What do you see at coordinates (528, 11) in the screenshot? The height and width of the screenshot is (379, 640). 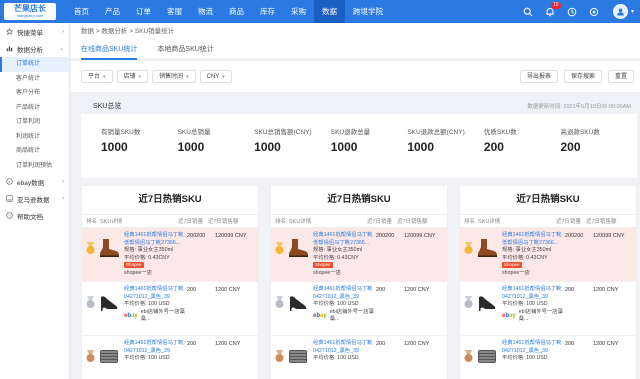 I see `search-icon` at bounding box center [528, 11].